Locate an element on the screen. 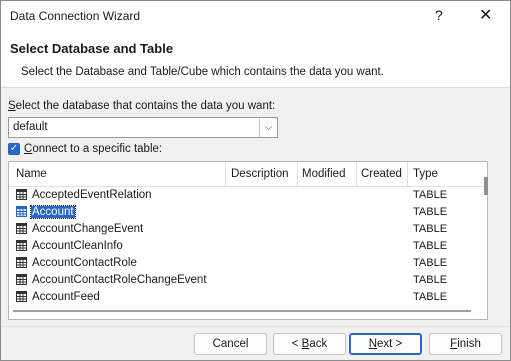 This screenshot has height=361, width=511. table-name: Account is located at coordinates (53, 212).